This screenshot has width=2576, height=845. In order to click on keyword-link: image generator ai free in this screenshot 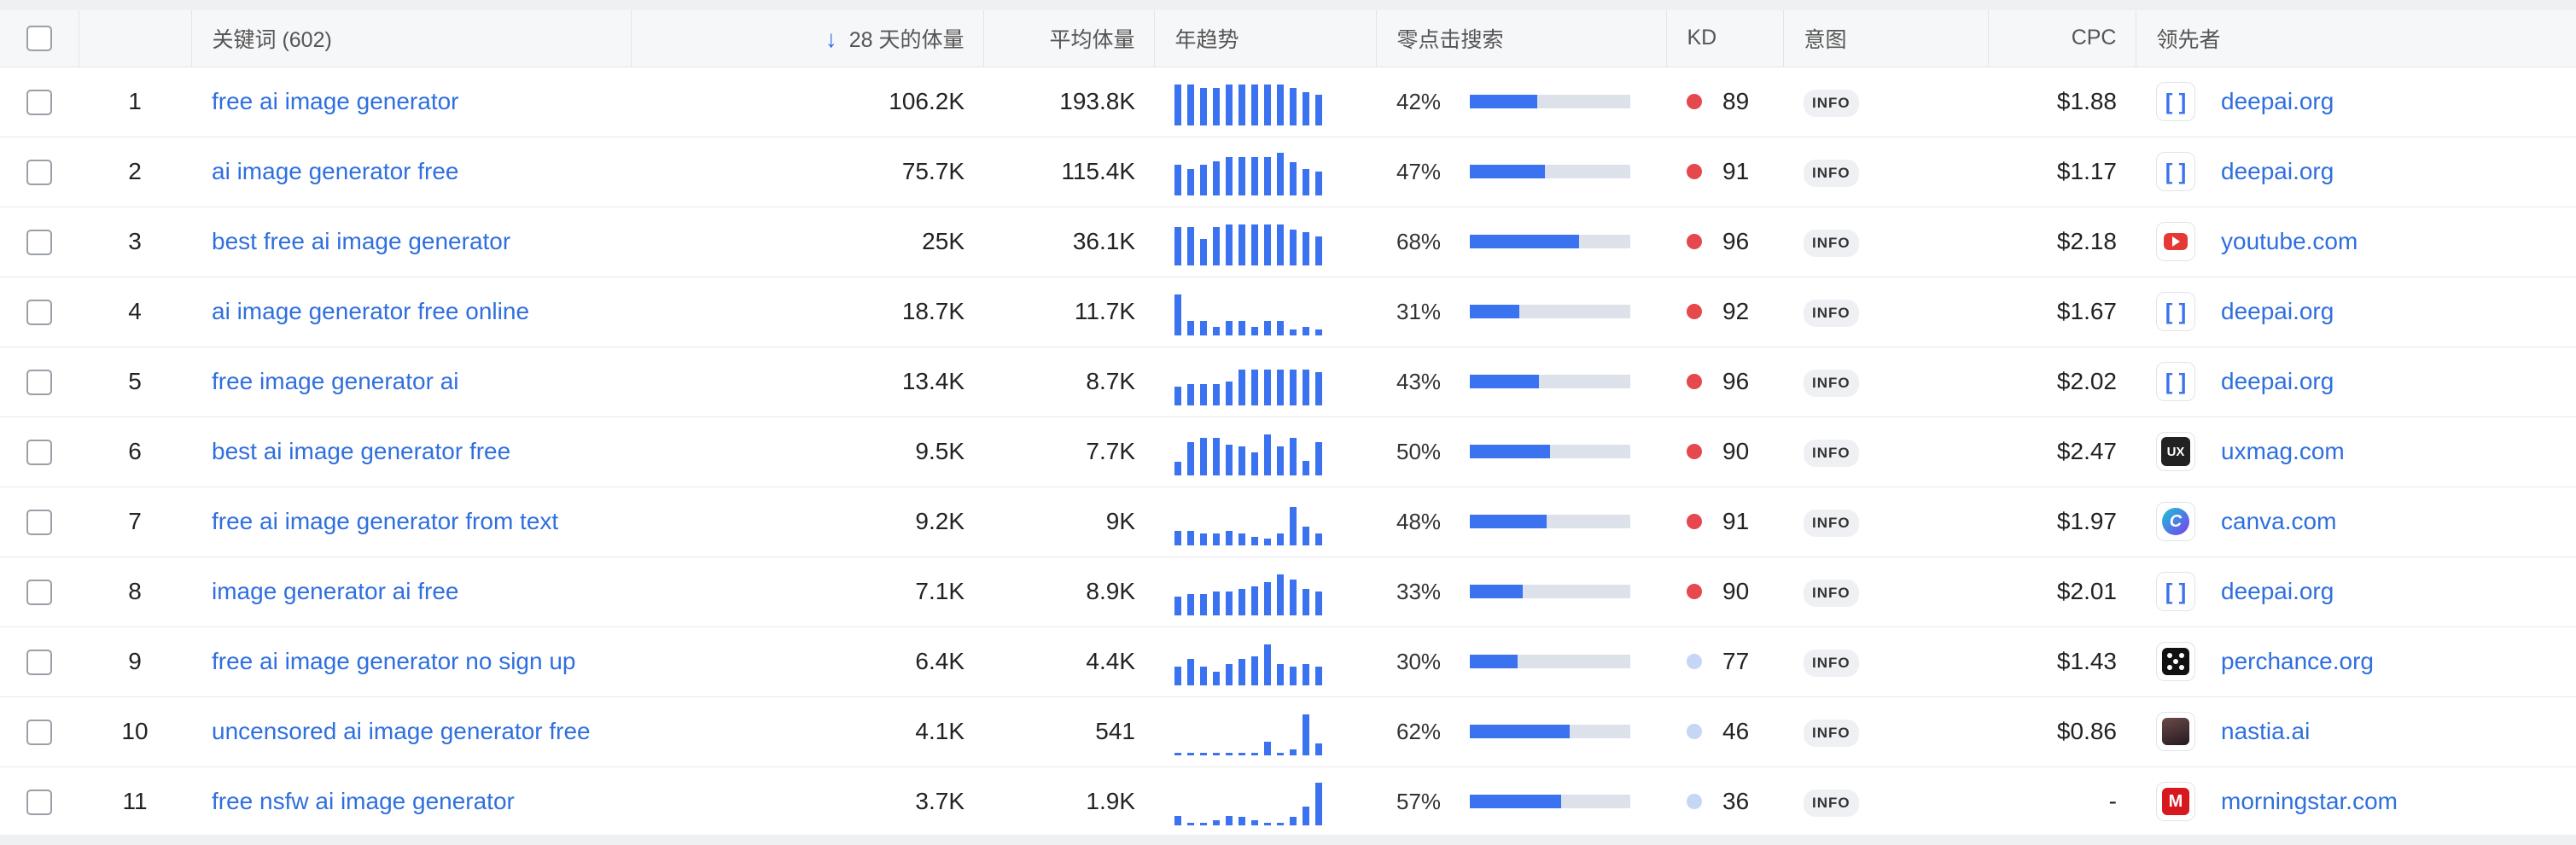, I will do `click(335, 591)`.